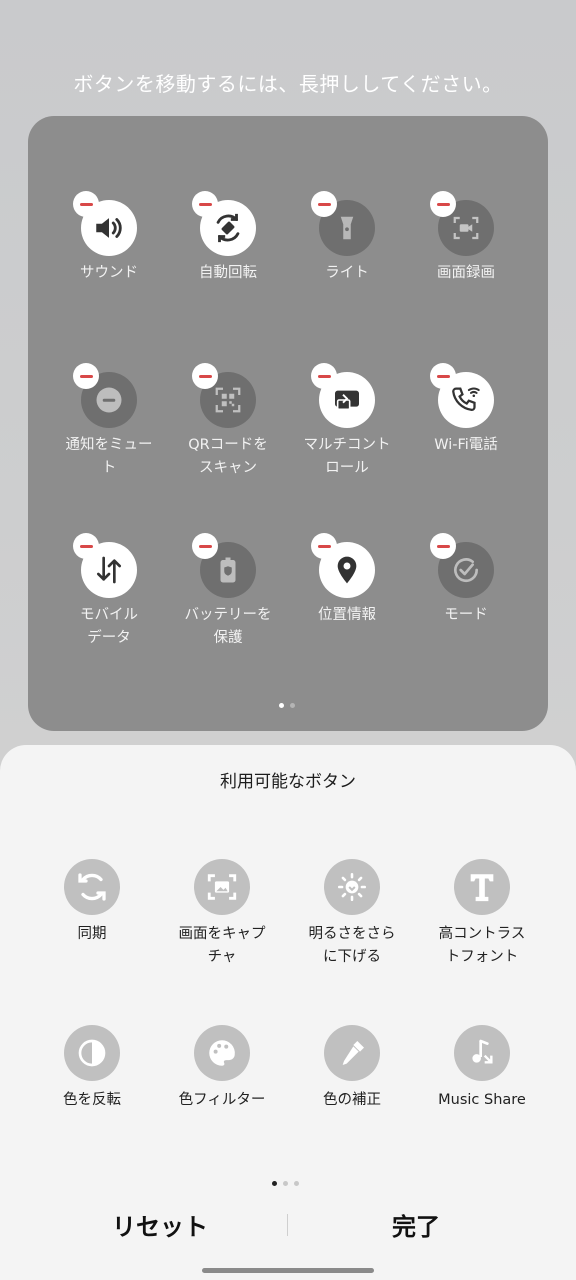 The height and width of the screenshot is (1280, 576). Describe the element at coordinates (222, 1068) in the screenshot. I see `available-color-filter: 色フィルター` at that location.